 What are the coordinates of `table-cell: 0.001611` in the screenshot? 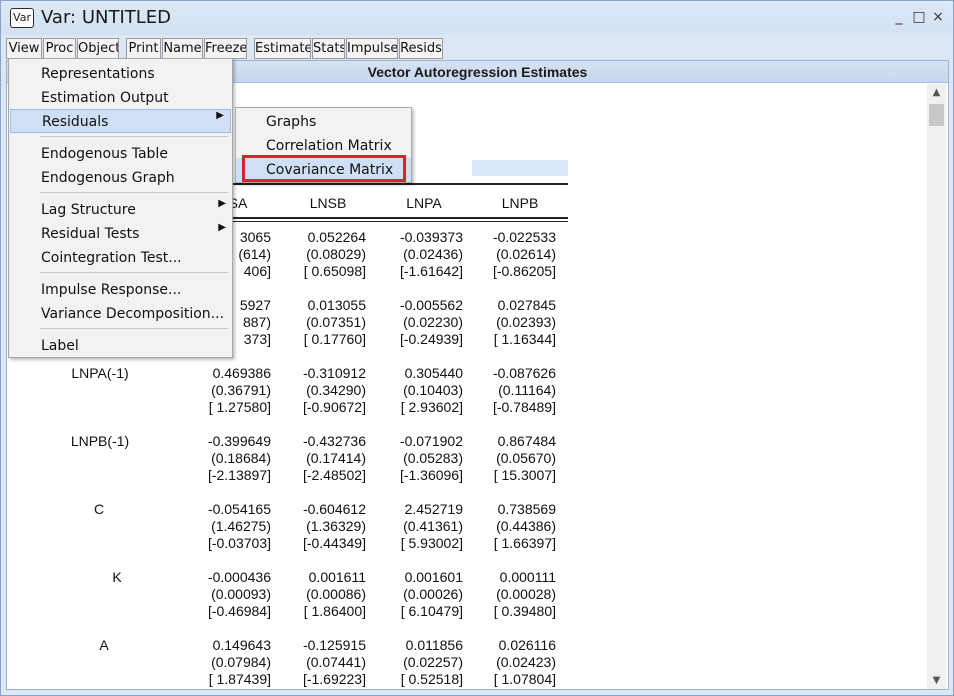 It's located at (337, 577).